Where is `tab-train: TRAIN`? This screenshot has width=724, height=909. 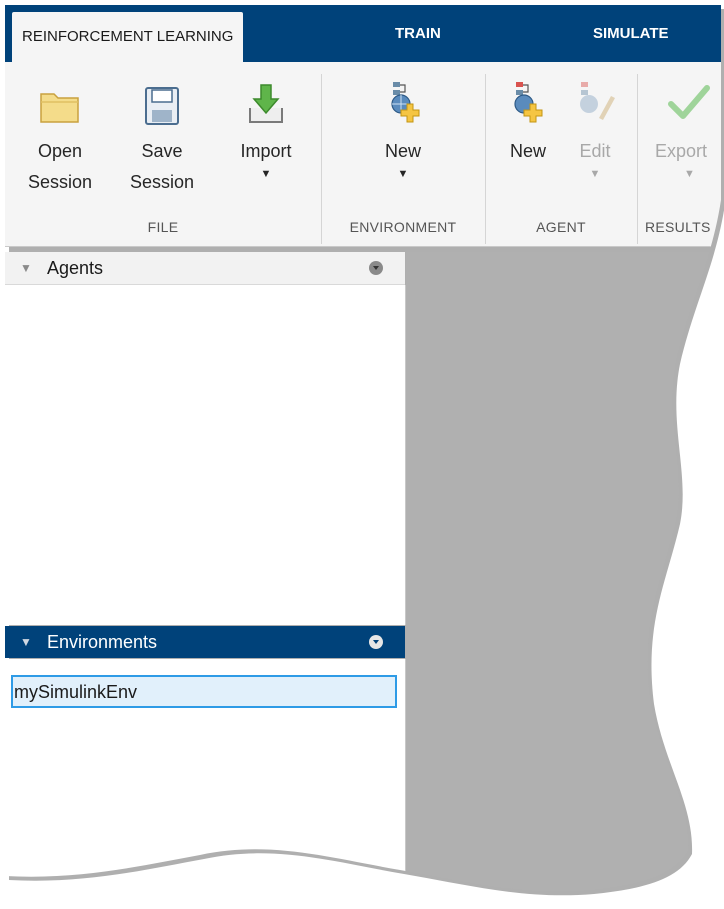
tab-train: TRAIN is located at coordinates (418, 33).